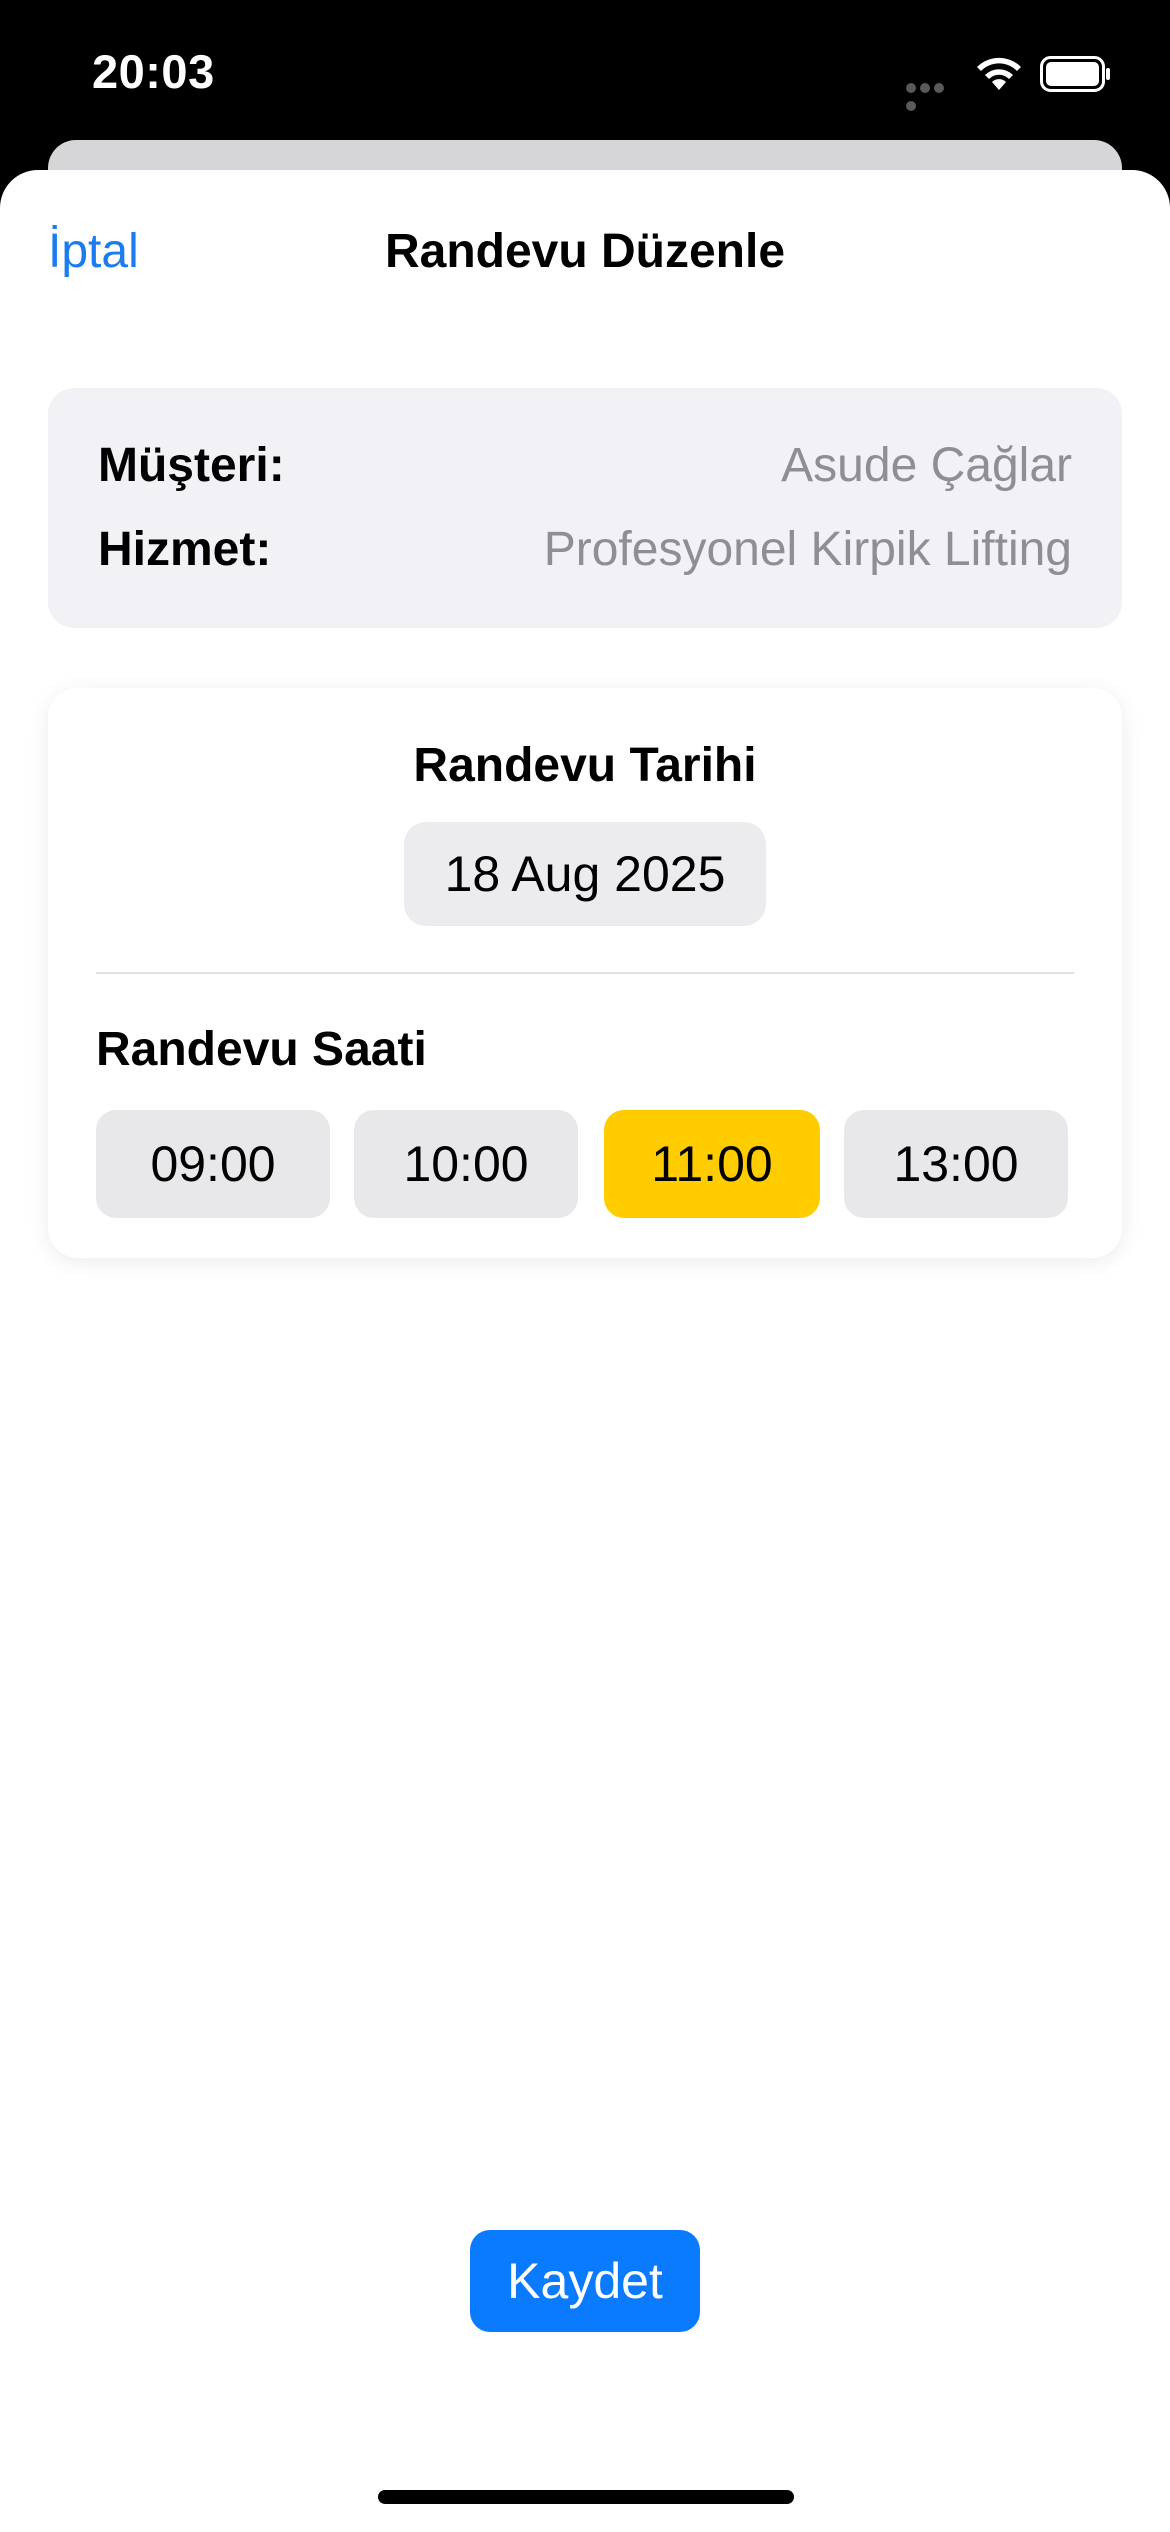 The width and height of the screenshot is (1170, 2532). I want to click on customer-label: Müşteri:, so click(191, 465).